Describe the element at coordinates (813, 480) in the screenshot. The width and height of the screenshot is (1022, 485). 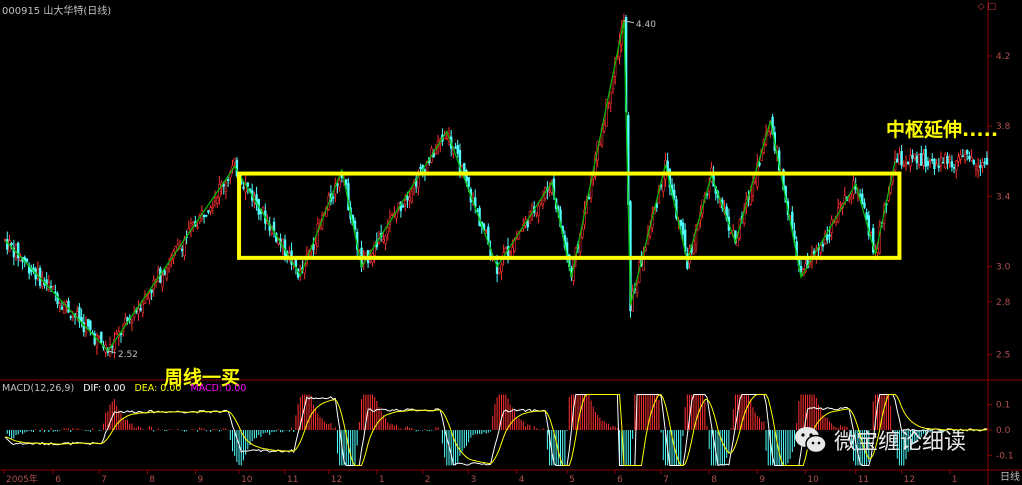
I see `x-tick-label: 10` at that location.